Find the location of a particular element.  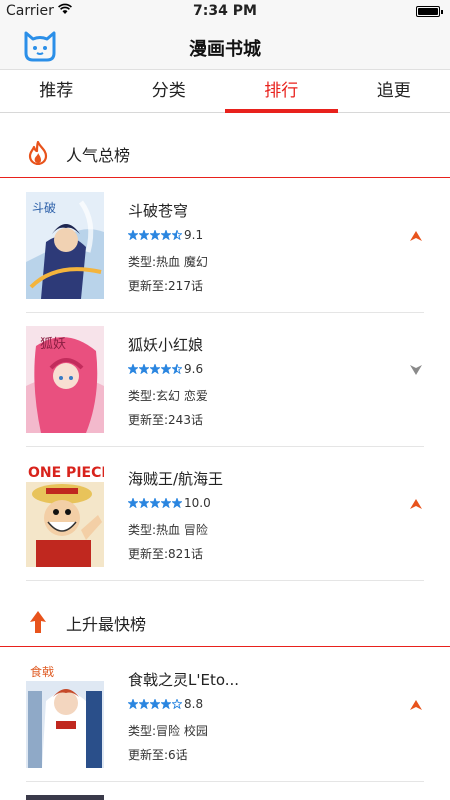

page-title: 漫画书城 is located at coordinates (225, 49).